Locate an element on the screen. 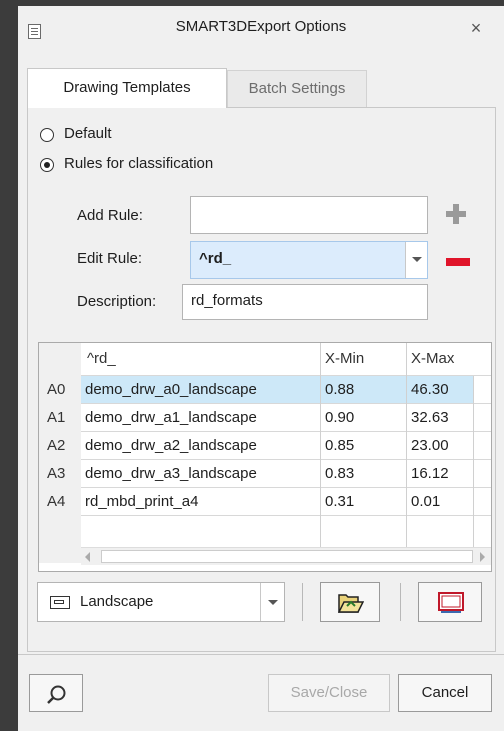 The width and height of the screenshot is (504, 731). row-header: A4 is located at coordinates (60, 501).